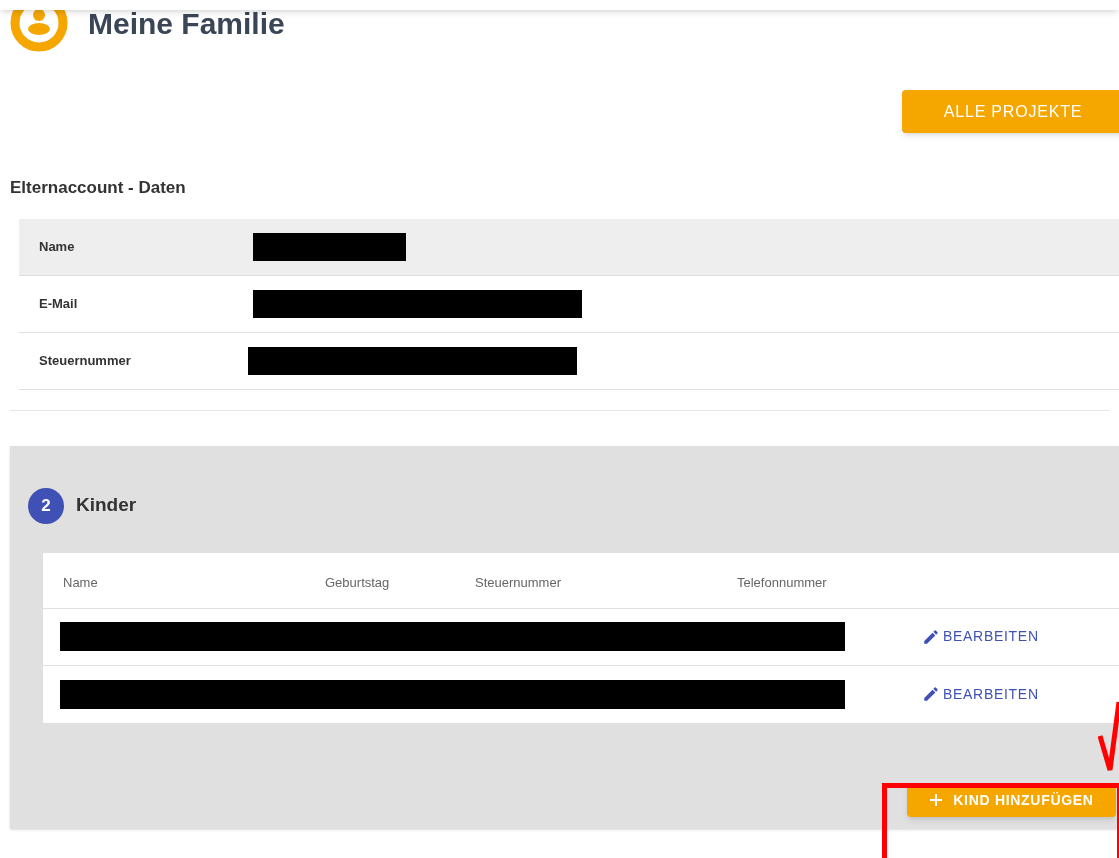 The height and width of the screenshot is (858, 1119). I want to click on column-header: Steuernummer, so click(518, 582).